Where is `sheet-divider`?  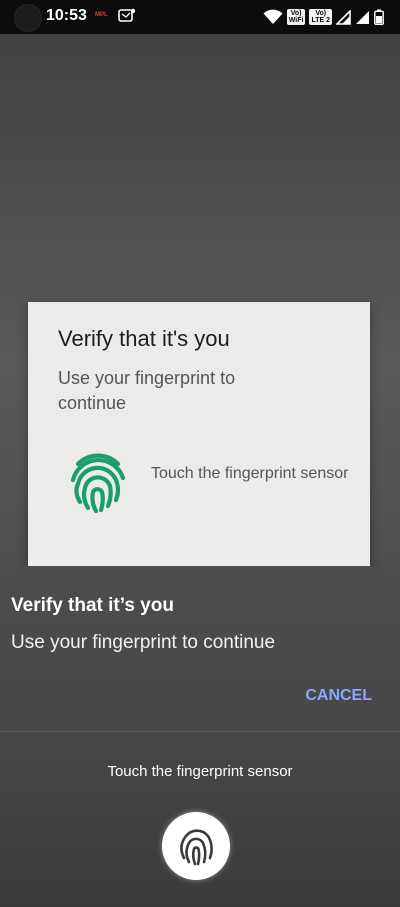 sheet-divider is located at coordinates (200, 731).